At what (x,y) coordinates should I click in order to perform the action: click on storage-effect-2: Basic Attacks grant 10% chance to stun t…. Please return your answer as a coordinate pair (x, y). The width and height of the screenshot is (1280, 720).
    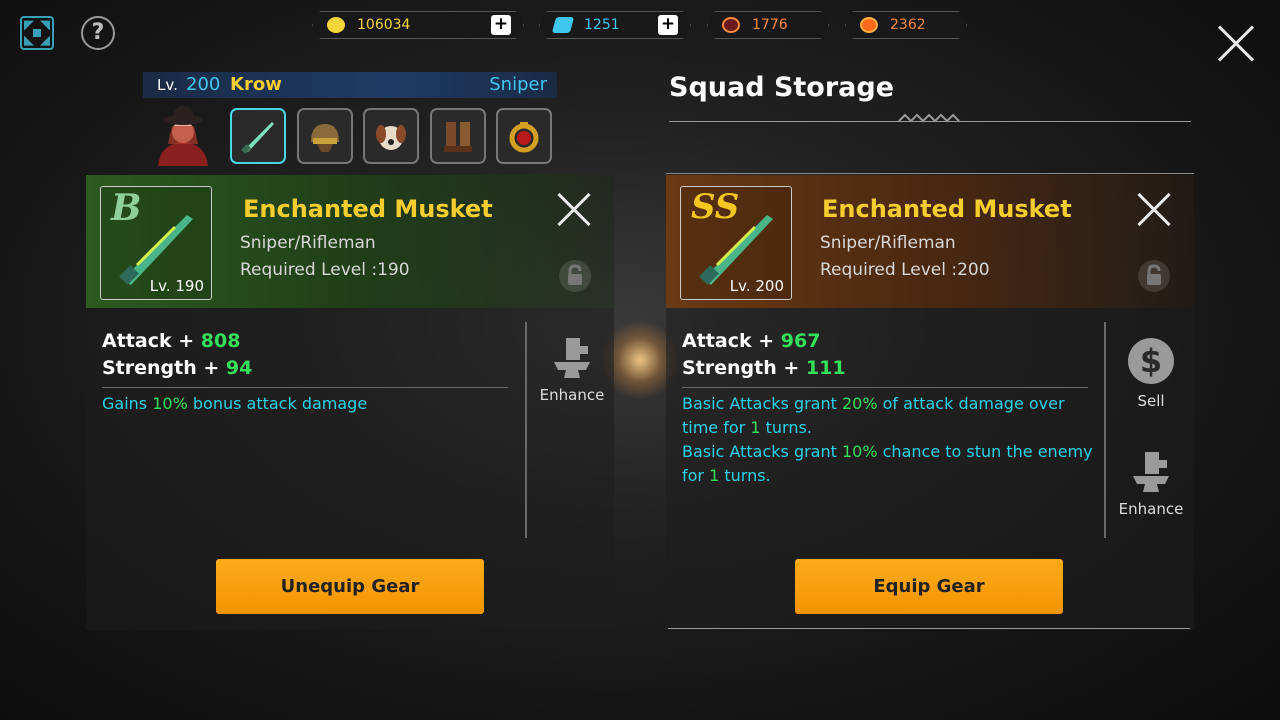
    Looking at the image, I should click on (887, 464).